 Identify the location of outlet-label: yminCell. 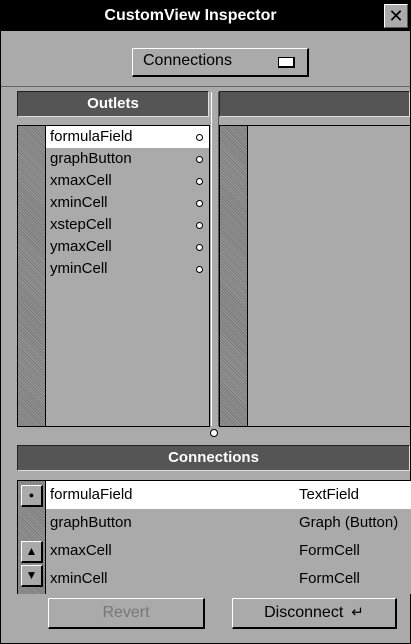
(79, 268).